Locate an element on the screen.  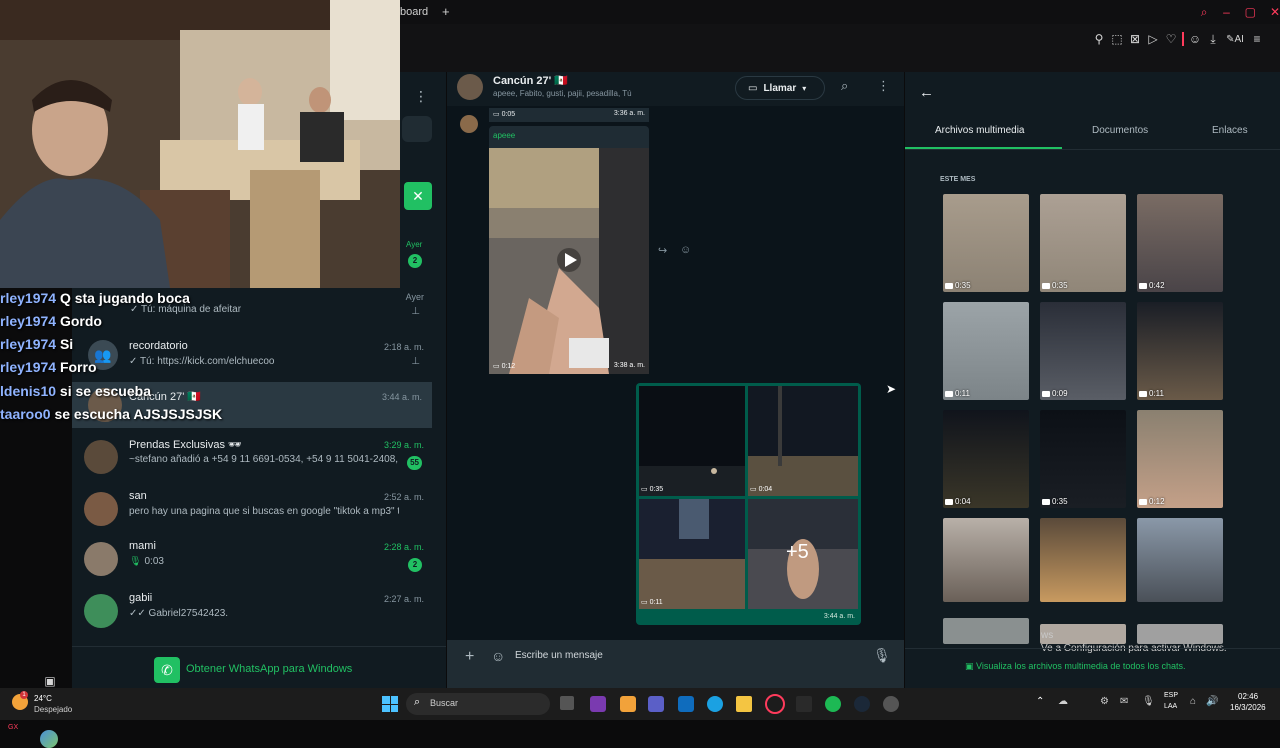
group-avatar is located at coordinates (470, 87).